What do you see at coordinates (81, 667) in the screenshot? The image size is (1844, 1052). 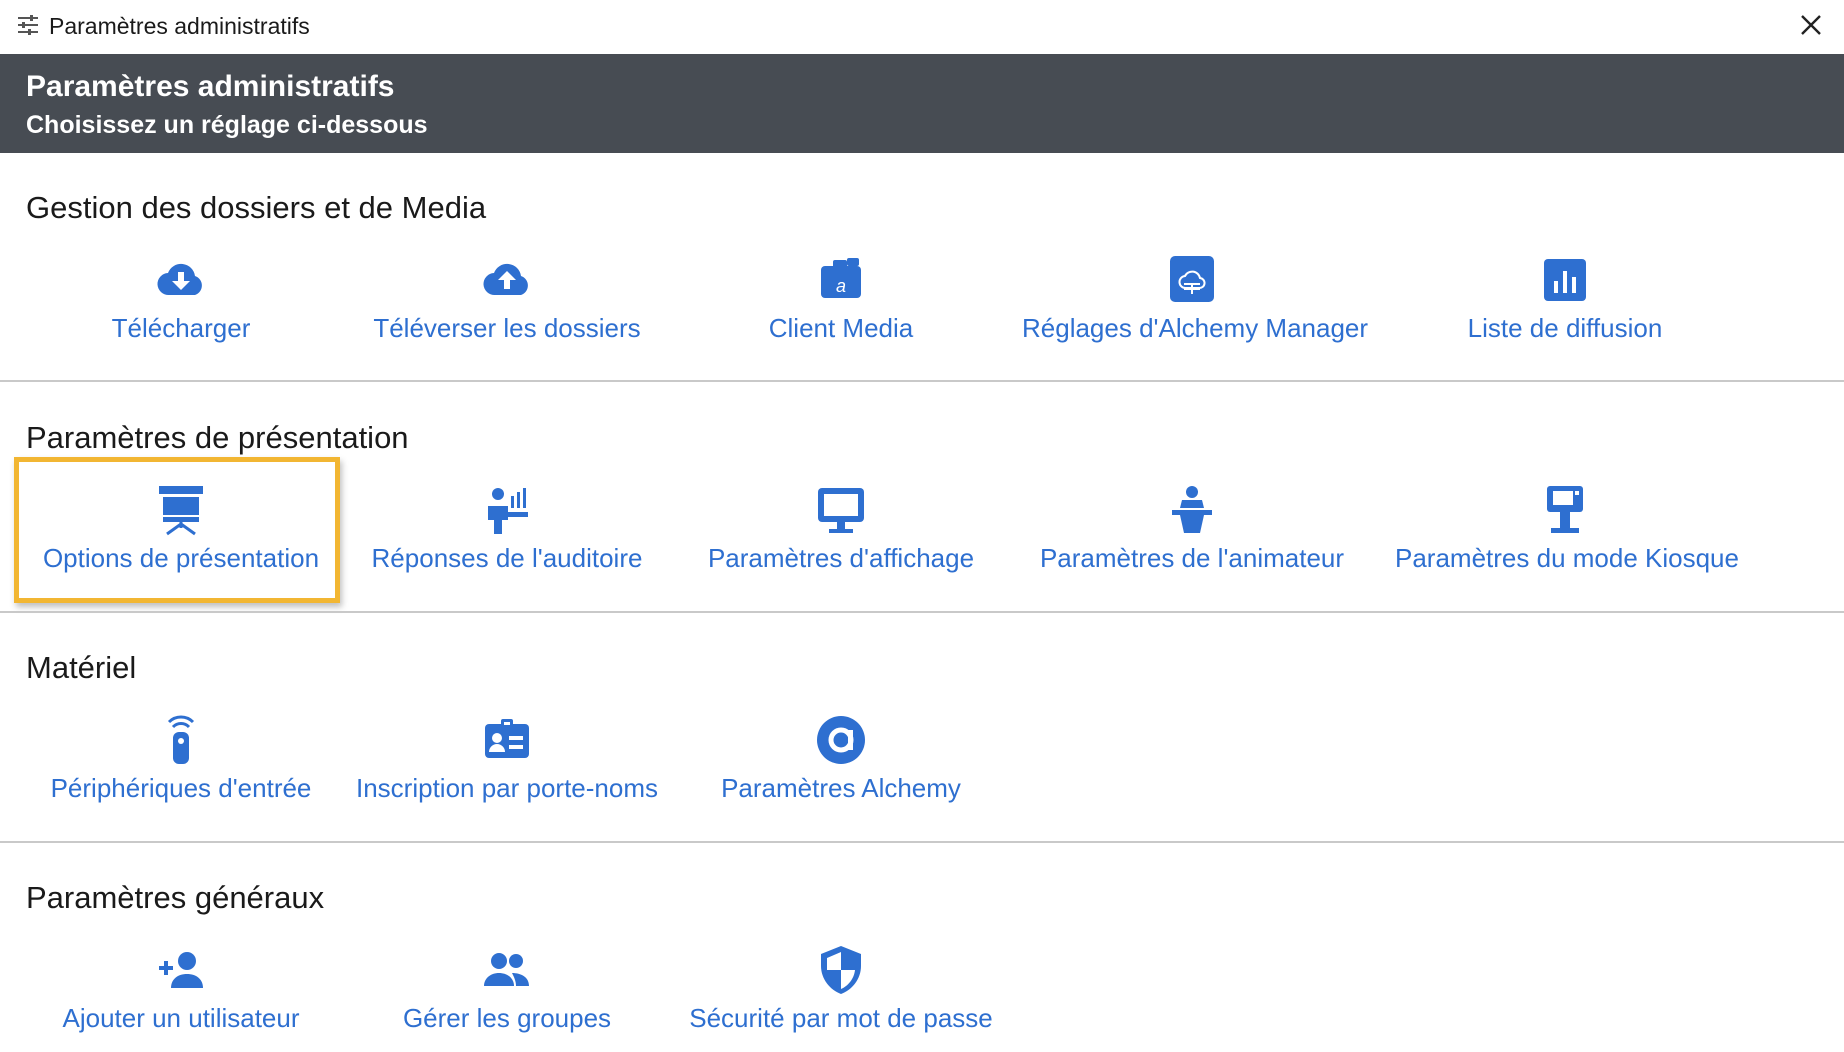 I see `section-title-materiel: Matériel` at bounding box center [81, 667].